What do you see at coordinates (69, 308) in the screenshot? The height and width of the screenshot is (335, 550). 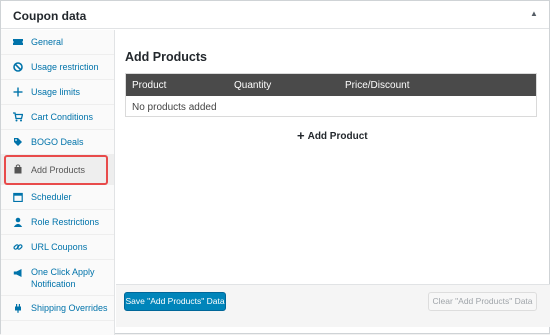 I see `tab-label: Shipping Overrides` at bounding box center [69, 308].